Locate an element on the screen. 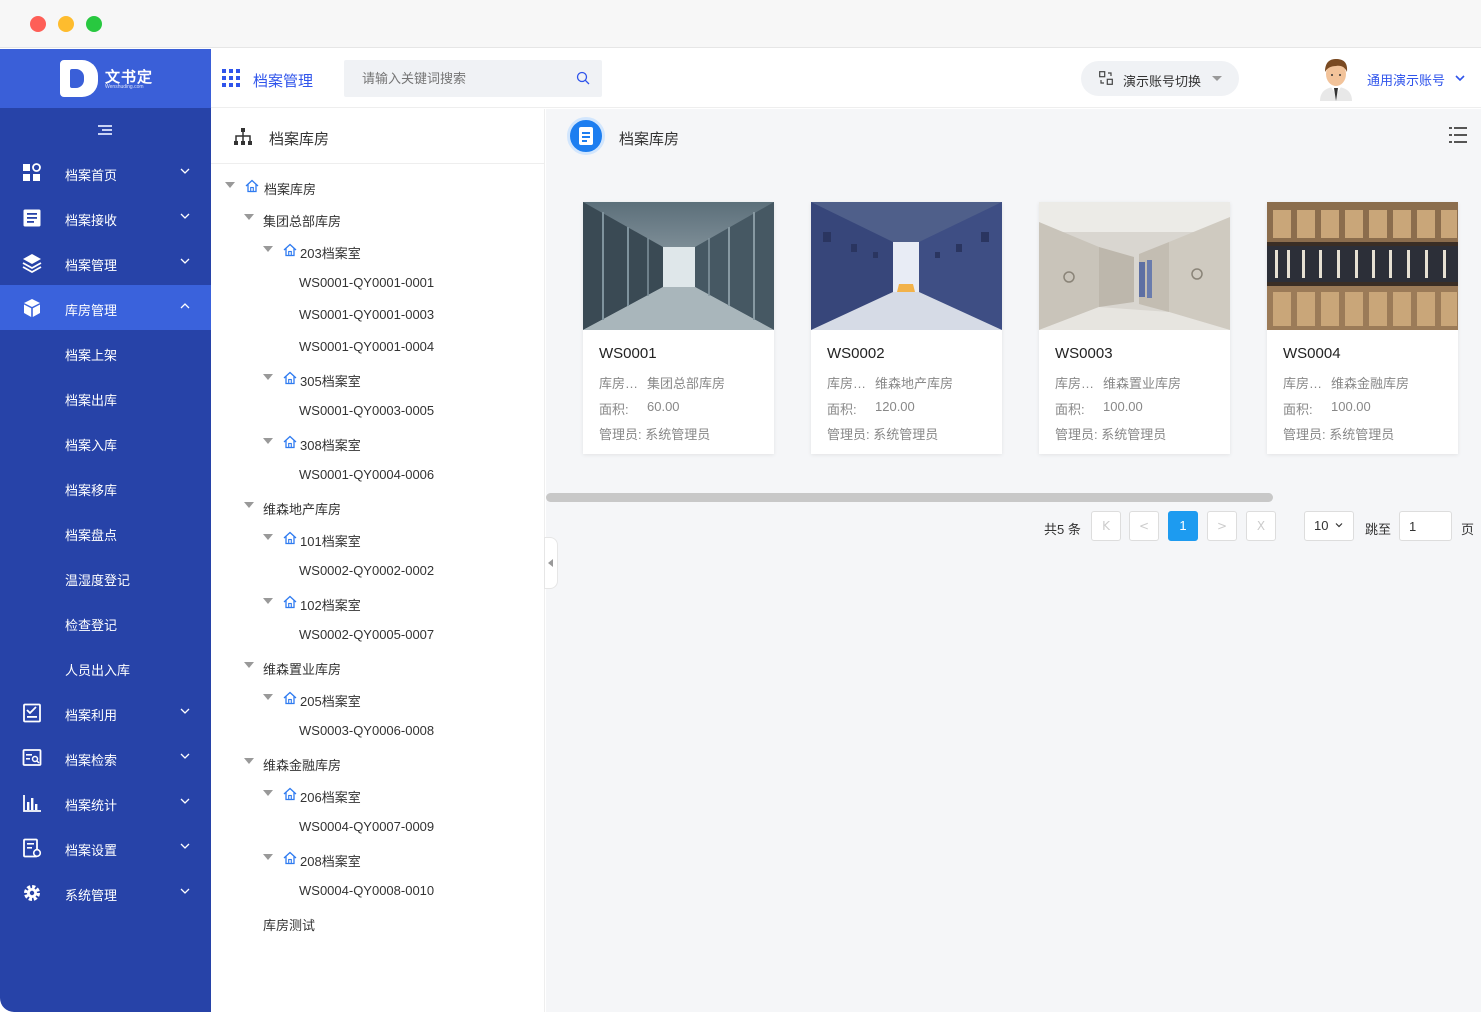  tree-node: 206档案室 is located at coordinates (378, 794).